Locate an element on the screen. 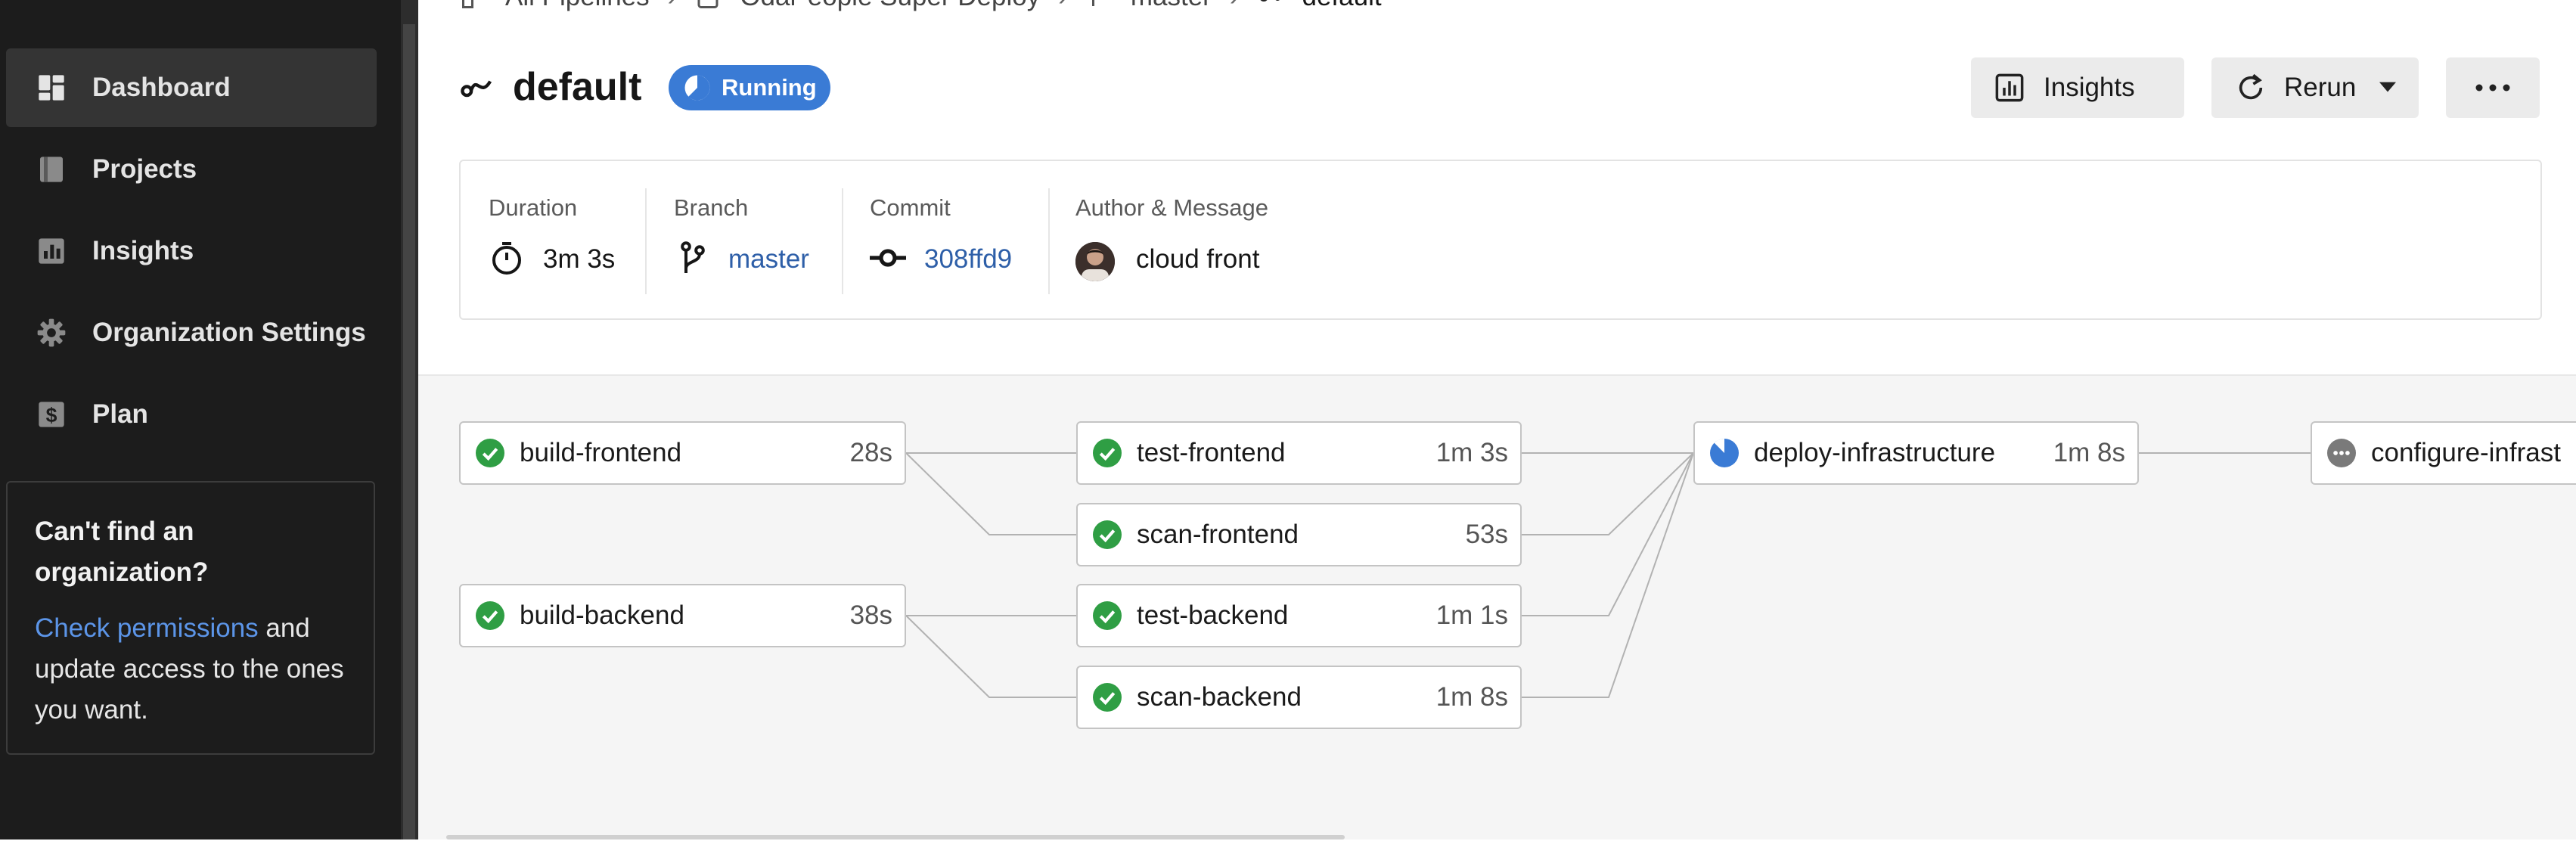  job-name: configure-infrast is located at coordinates (2466, 452).